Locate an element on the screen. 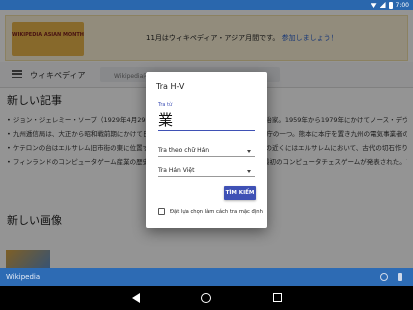 The width and height of the screenshot is (413, 310). search-button: TÌM KIẾM is located at coordinates (240, 193).